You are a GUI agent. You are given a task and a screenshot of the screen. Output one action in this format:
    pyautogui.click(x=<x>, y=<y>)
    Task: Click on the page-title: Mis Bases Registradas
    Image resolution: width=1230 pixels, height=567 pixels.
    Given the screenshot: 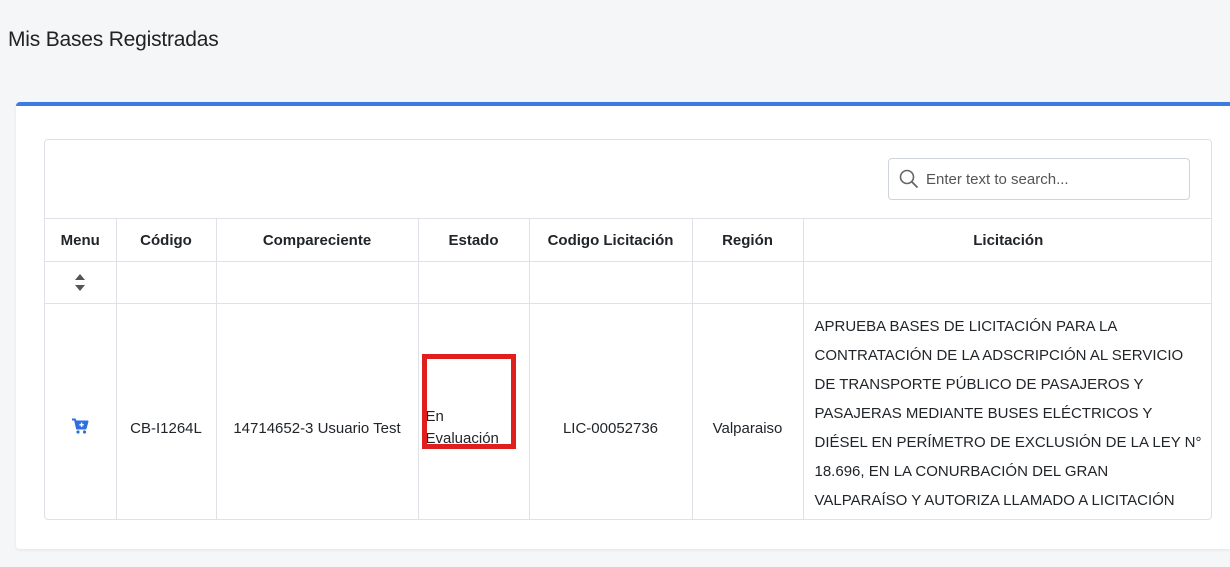 What is the action you would take?
    pyautogui.click(x=113, y=39)
    